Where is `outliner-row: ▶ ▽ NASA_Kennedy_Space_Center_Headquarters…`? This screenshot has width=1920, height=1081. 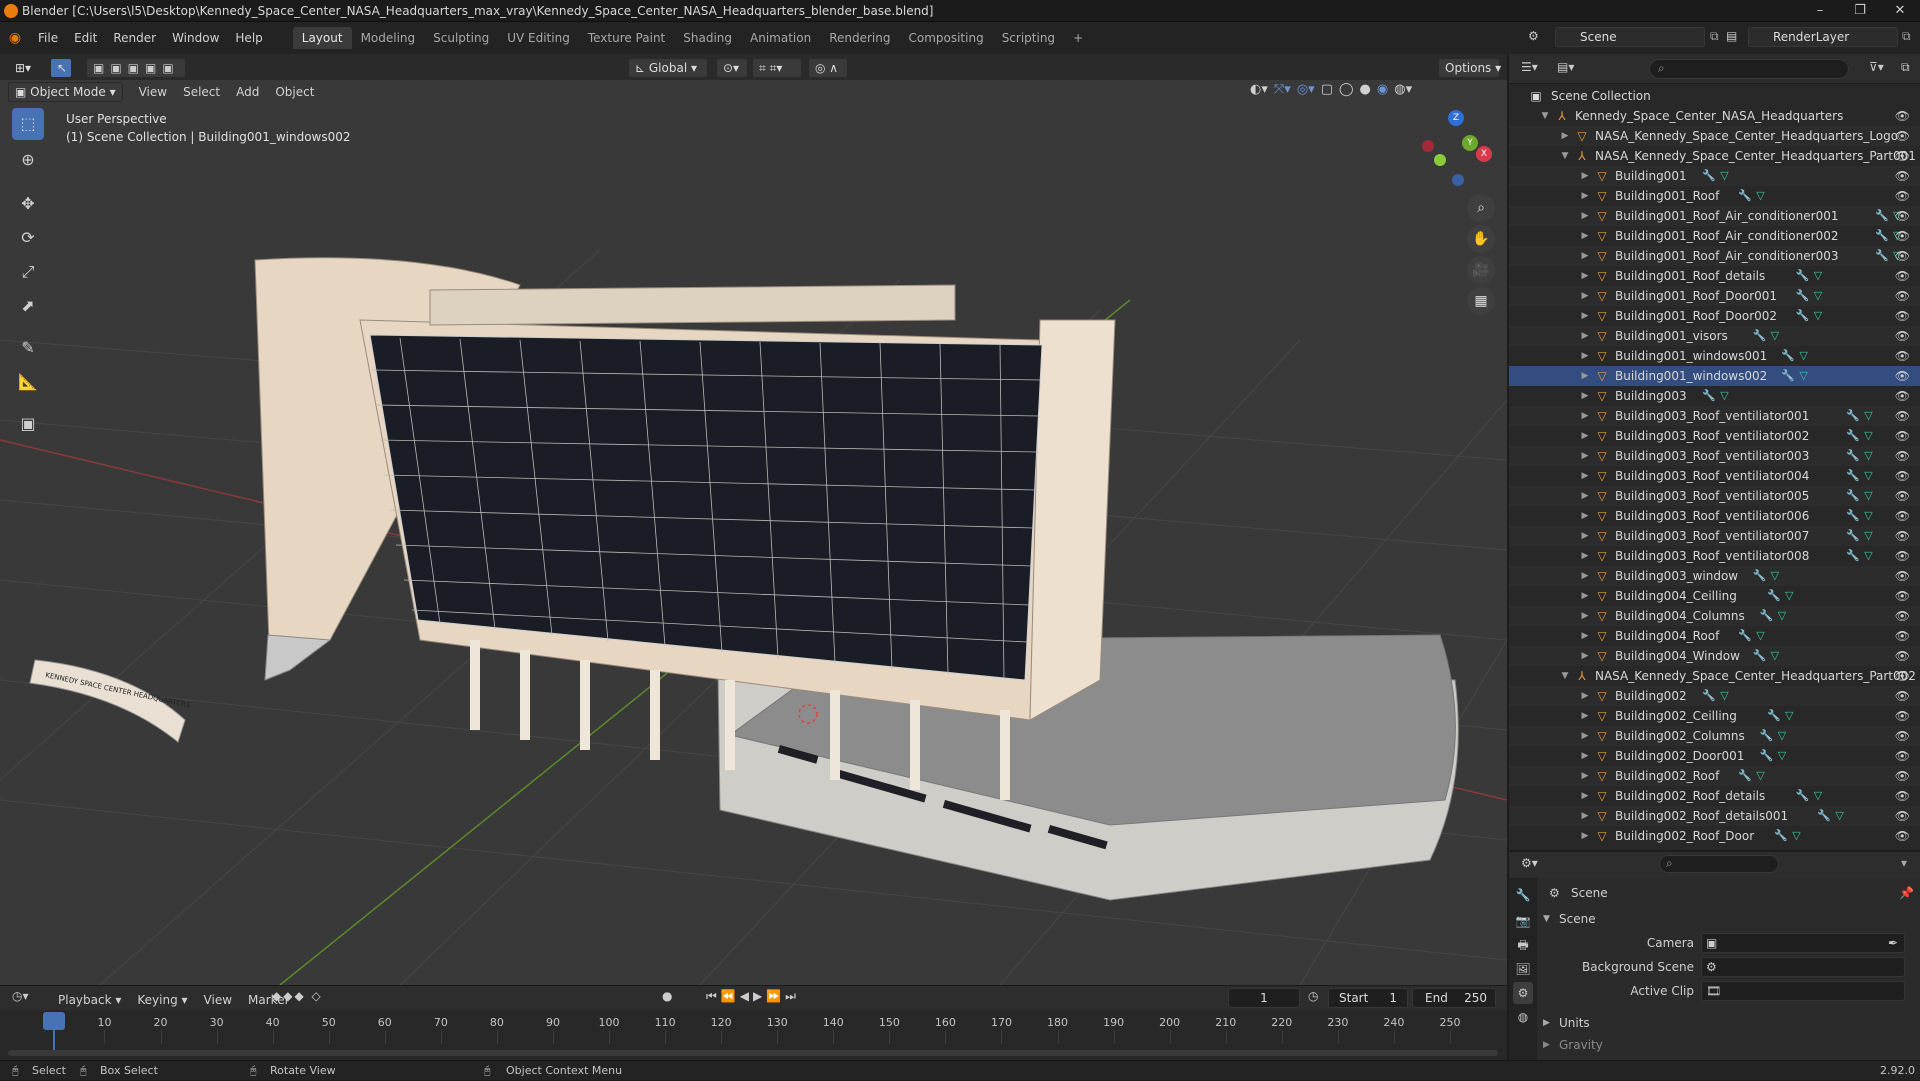
outliner-row: ▶ ▽ NASA_Kennedy_Space_Center_Headquarters… is located at coordinates (1714, 136).